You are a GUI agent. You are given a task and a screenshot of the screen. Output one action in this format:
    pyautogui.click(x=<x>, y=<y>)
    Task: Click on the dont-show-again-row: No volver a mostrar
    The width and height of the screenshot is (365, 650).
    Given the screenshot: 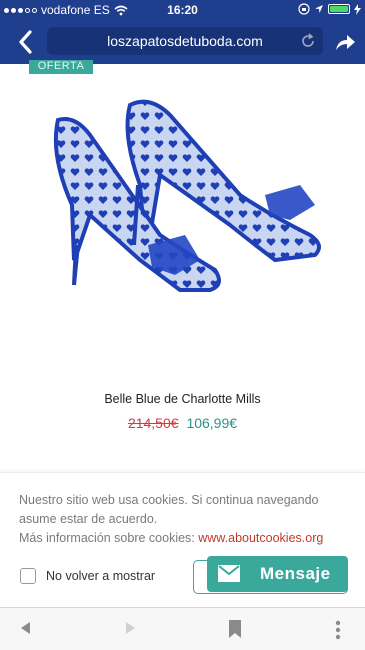 What is the action you would take?
    pyautogui.click(x=87, y=576)
    